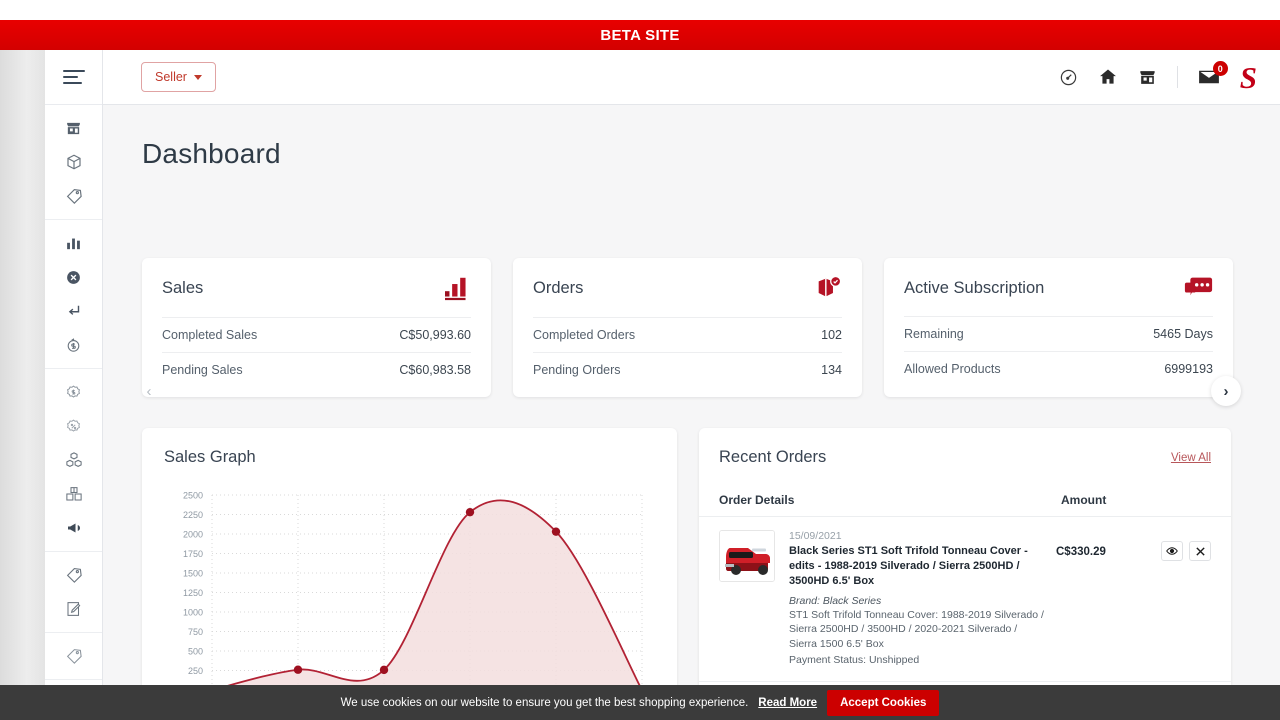  Describe the element at coordinates (1084, 500) in the screenshot. I see `column-amount: Amount` at that location.